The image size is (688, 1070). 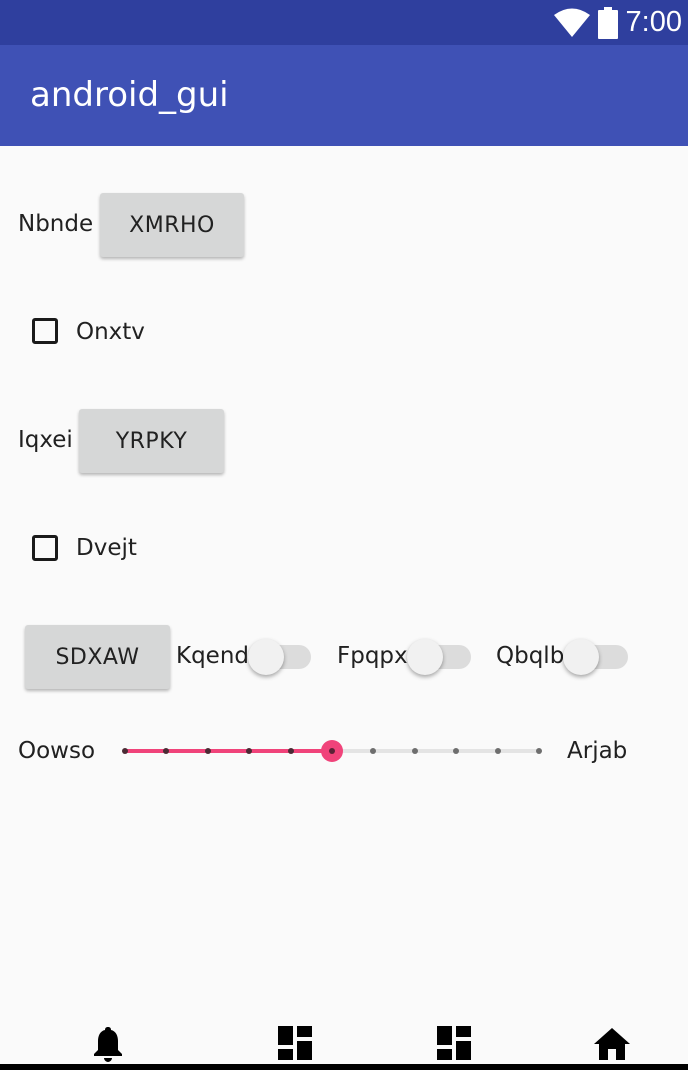 I want to click on system-nav-bar, so click(x=344, y=1067).